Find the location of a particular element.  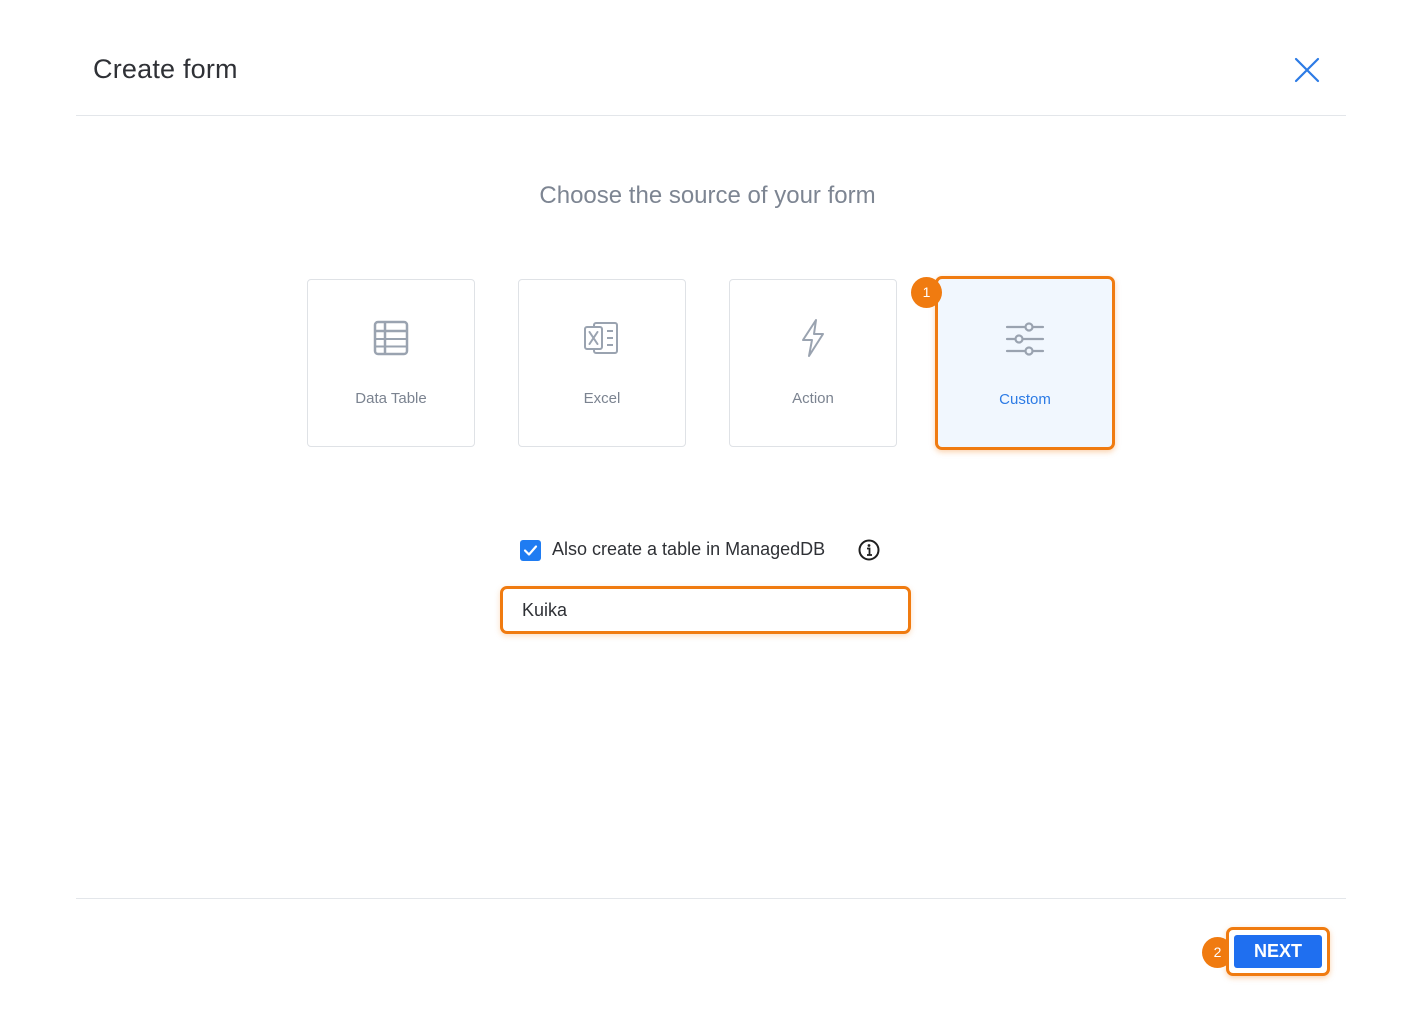

source-card-label: Data Table is located at coordinates (391, 398).